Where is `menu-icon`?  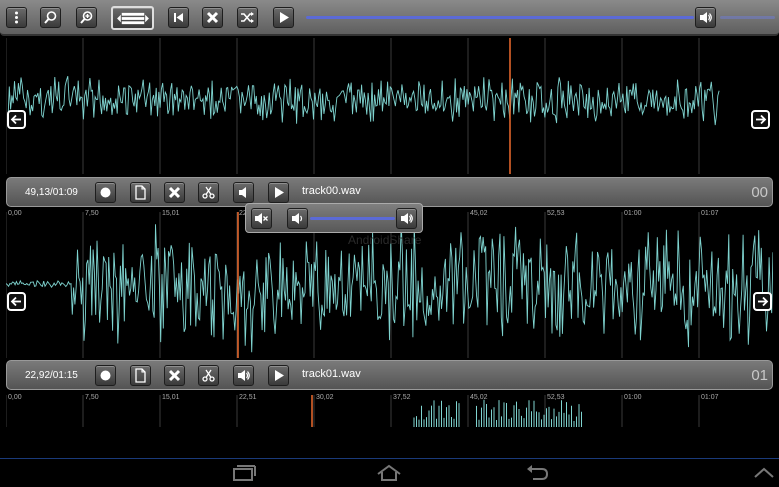 menu-icon is located at coordinates (16, 17).